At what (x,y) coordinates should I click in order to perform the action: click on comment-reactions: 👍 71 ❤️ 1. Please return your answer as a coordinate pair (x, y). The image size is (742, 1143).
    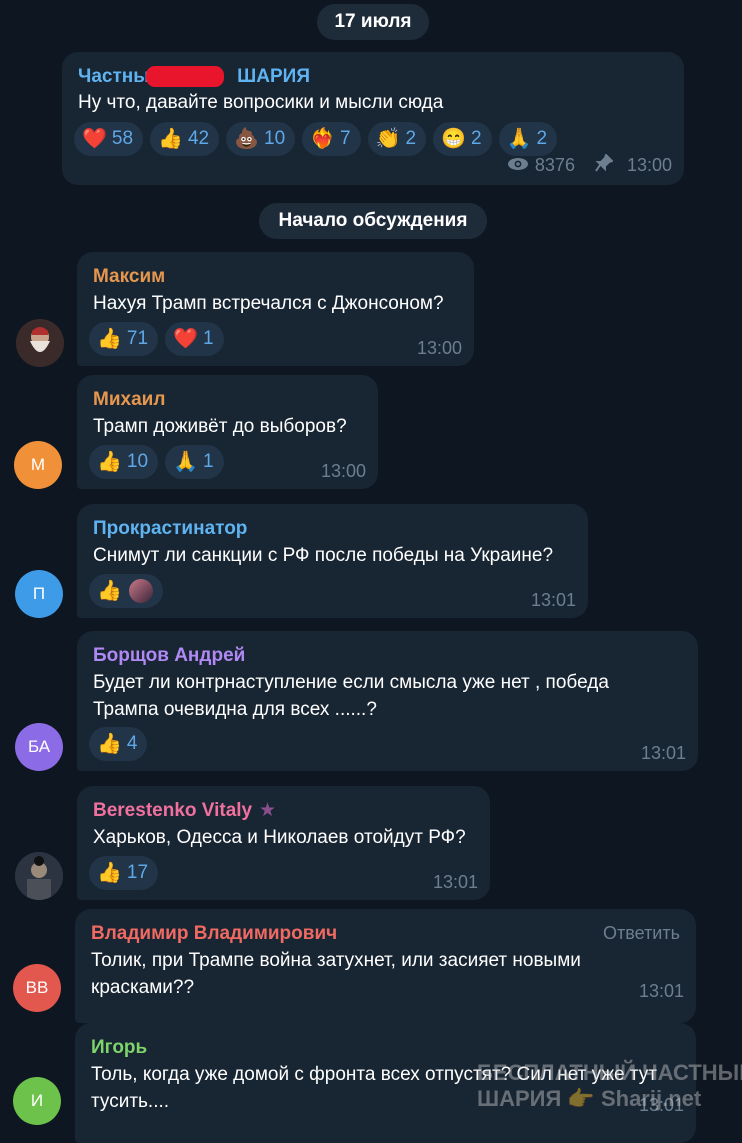
    Looking at the image, I should click on (156, 339).